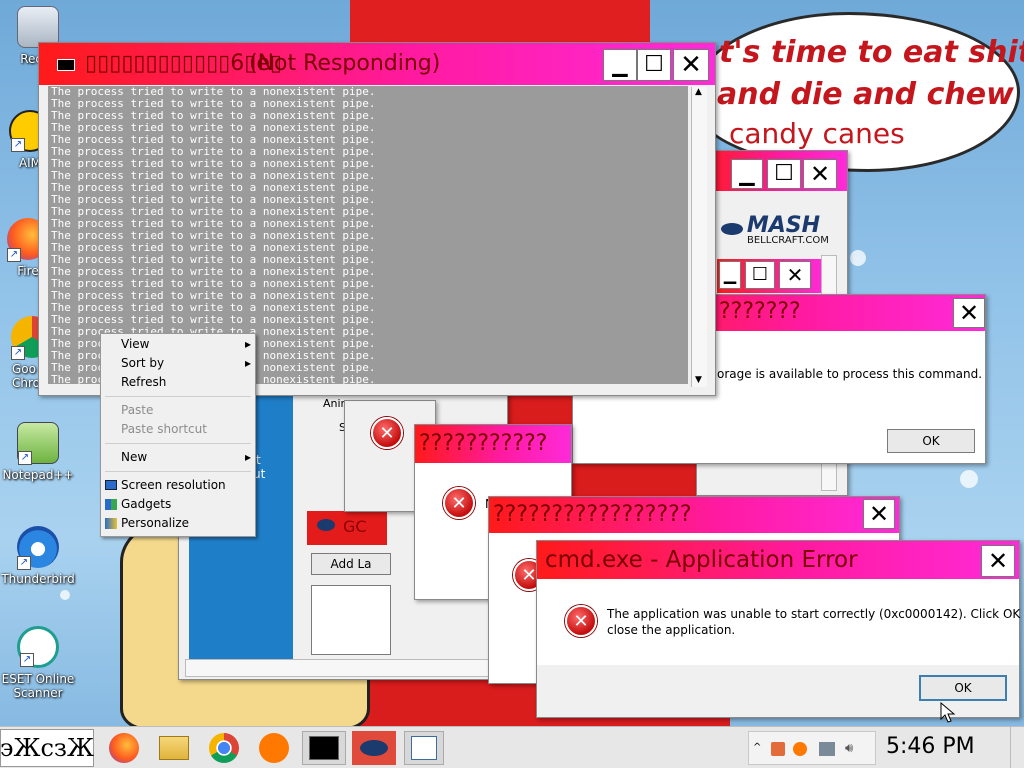 This screenshot has width=1024, height=768. I want to click on desktop-icon-label: Thunderbird, so click(38, 579).